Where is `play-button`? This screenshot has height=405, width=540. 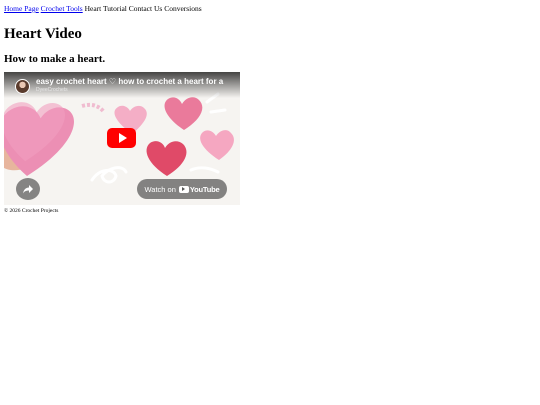
play-button is located at coordinates (121, 138).